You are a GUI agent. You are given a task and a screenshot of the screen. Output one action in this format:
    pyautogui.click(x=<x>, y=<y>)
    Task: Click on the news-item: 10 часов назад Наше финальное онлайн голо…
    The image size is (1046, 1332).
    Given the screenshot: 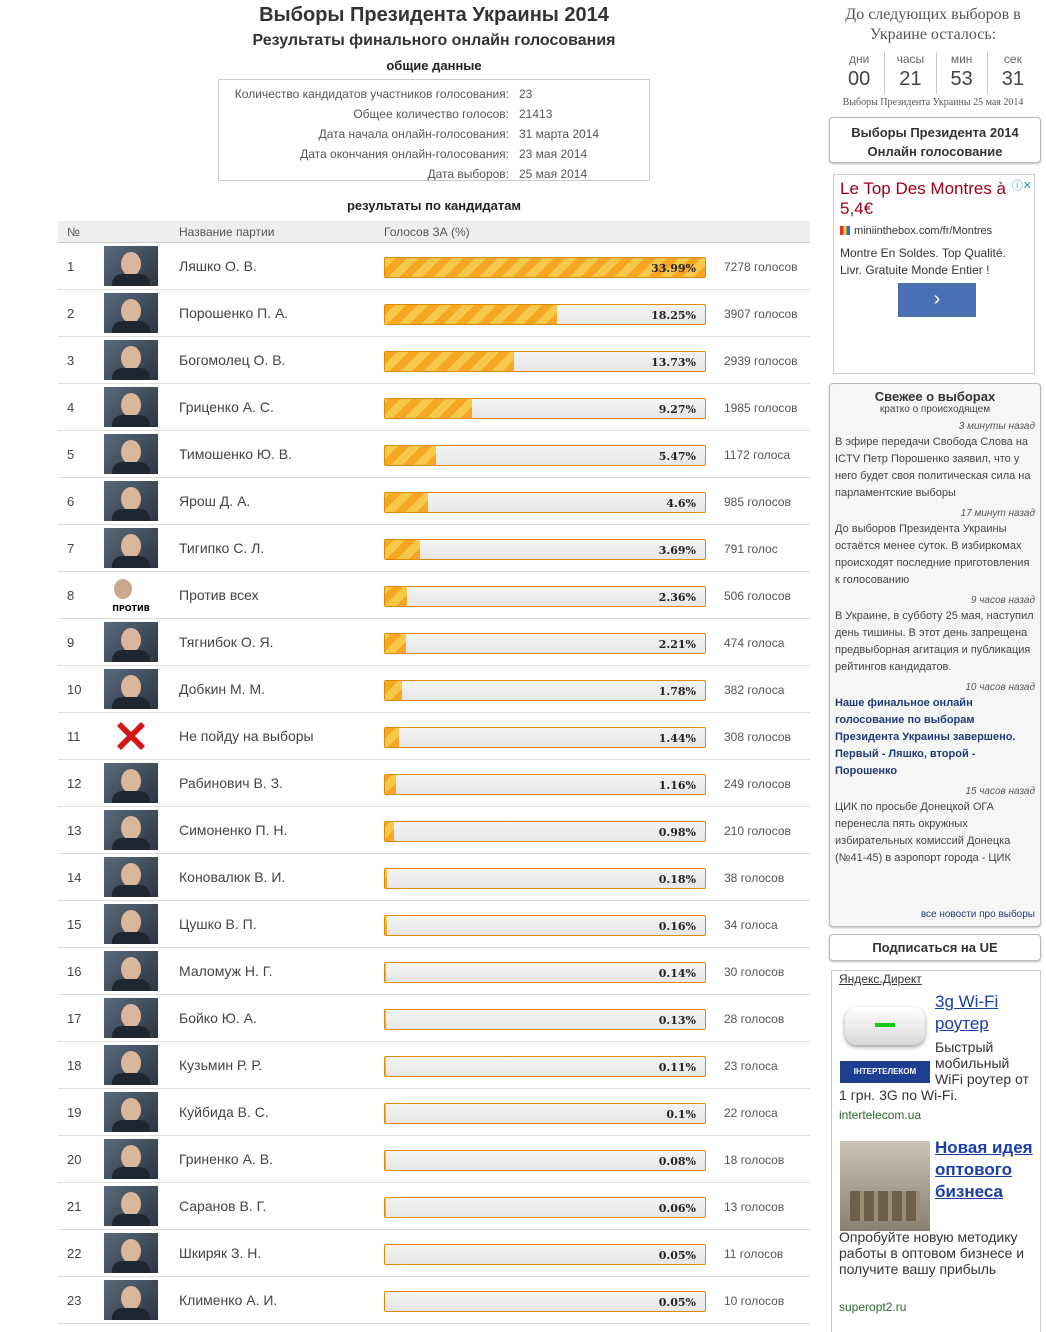 What is the action you would take?
    pyautogui.click(x=935, y=731)
    